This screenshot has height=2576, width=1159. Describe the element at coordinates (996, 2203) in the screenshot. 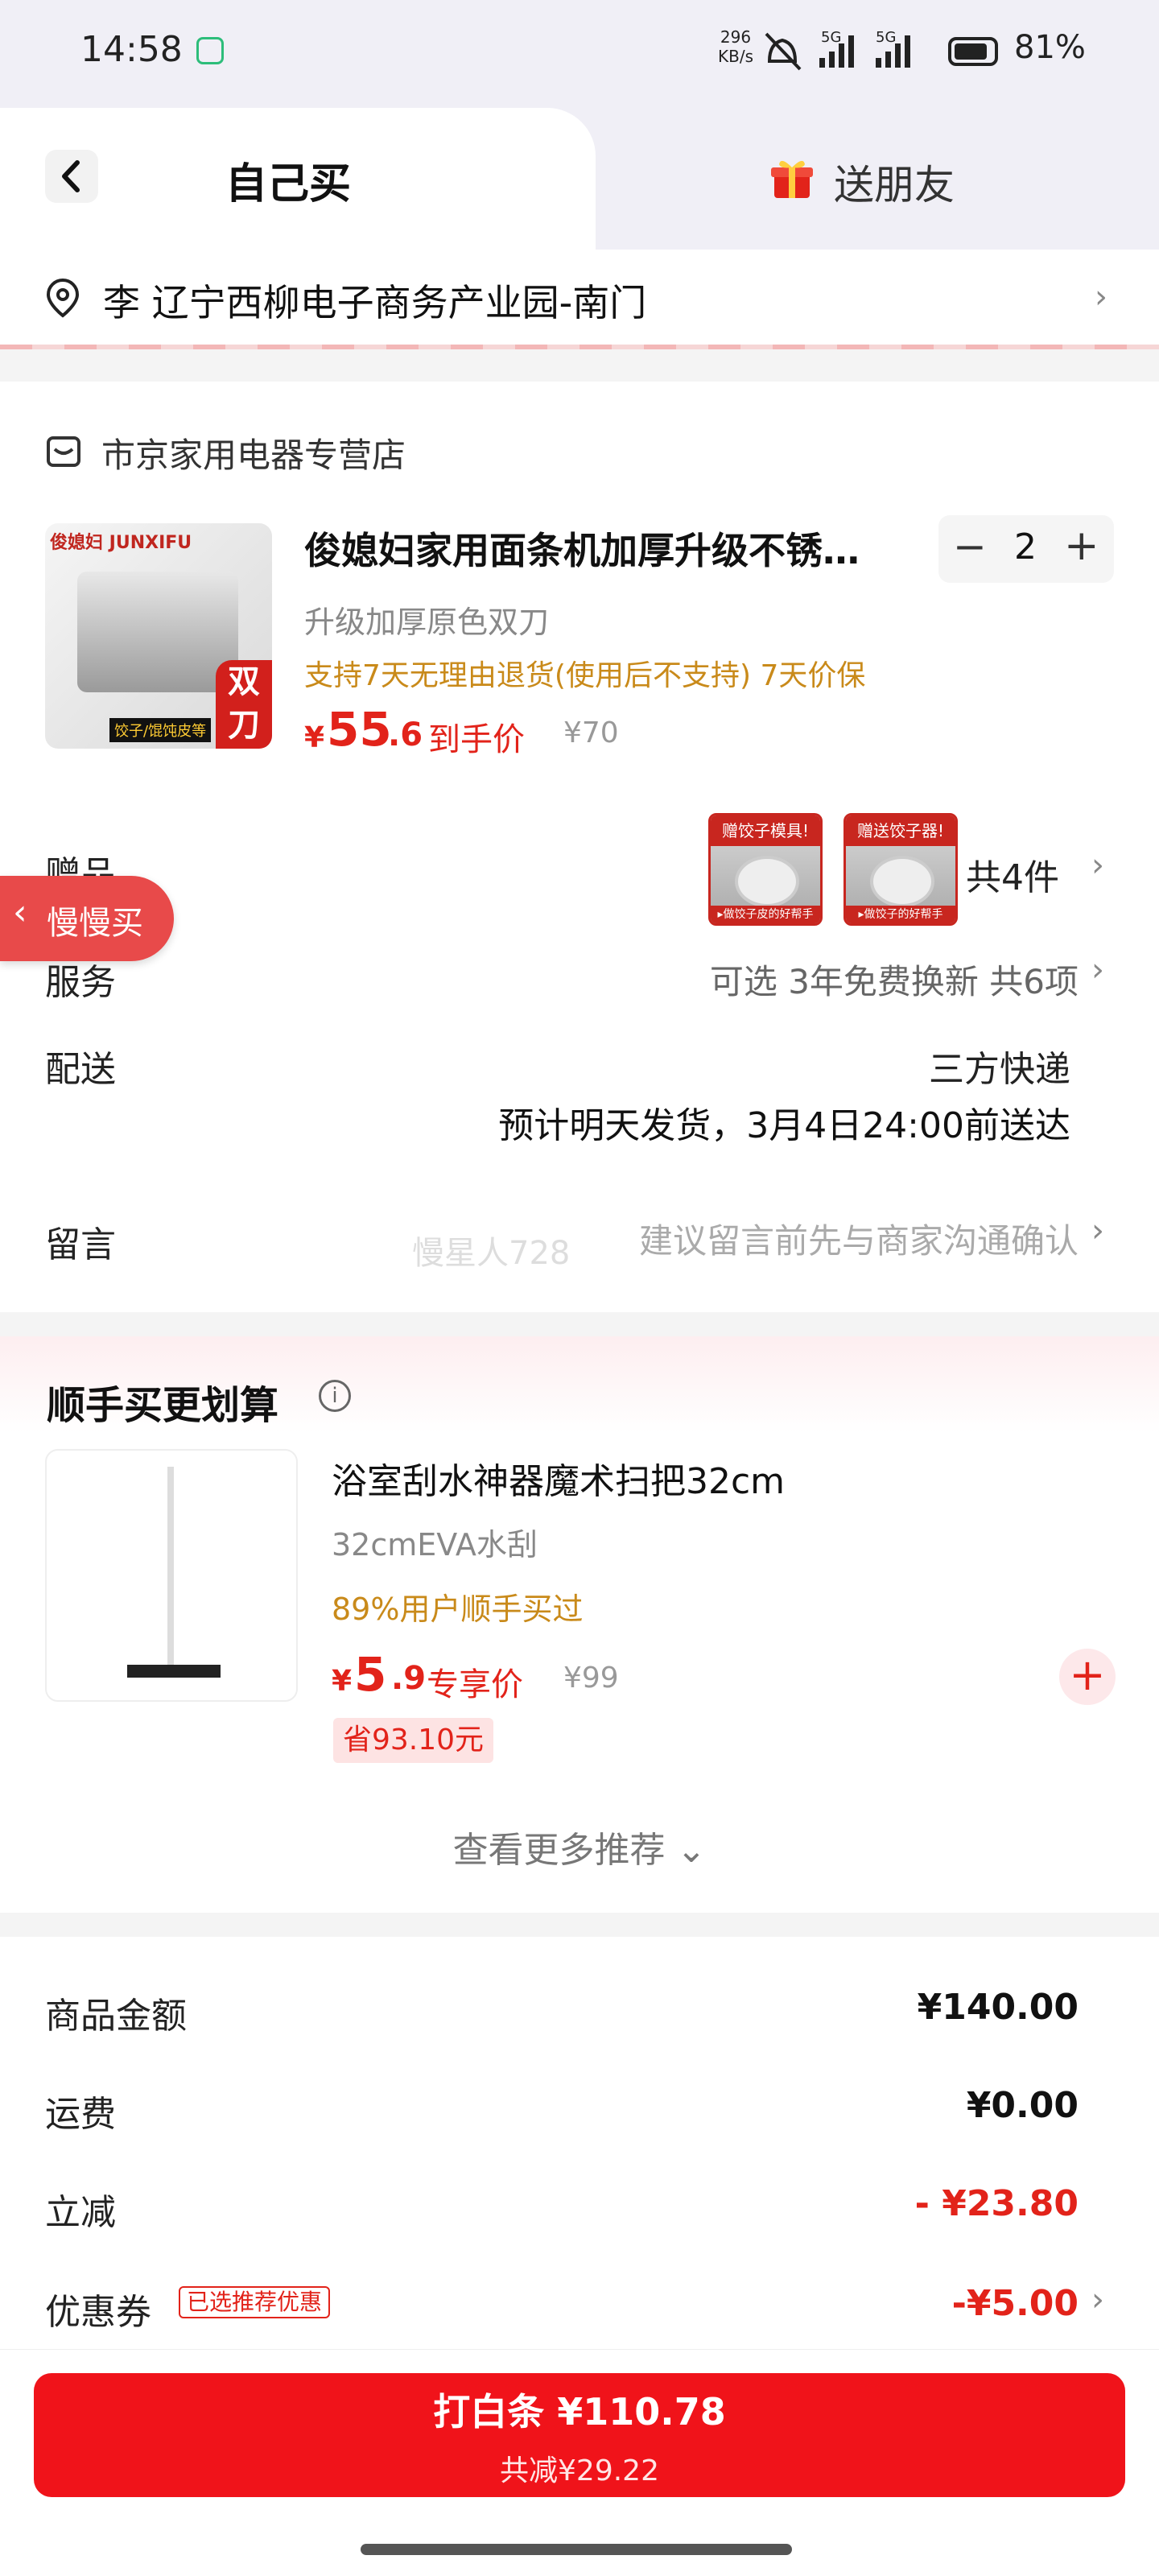

I see `discount-value: - ¥23.80` at that location.